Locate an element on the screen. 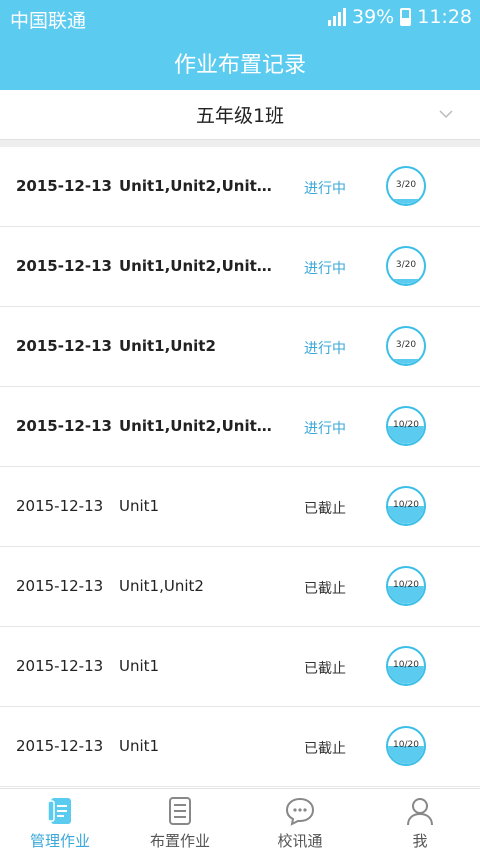  page-header: 作业布置记录 is located at coordinates (240, 63).